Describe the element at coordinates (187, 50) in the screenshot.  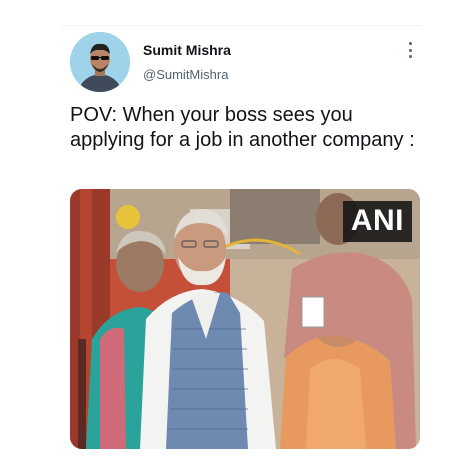
I see `author-name: Sumit Mishra` at that location.